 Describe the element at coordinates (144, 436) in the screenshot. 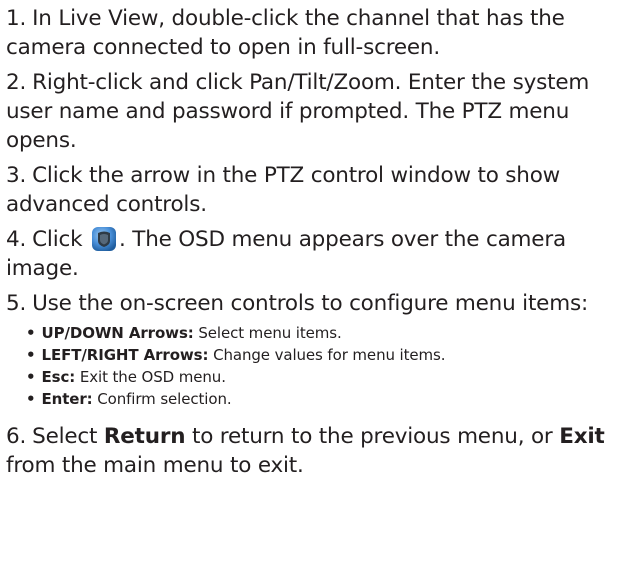

I see `return-label: Return` at that location.